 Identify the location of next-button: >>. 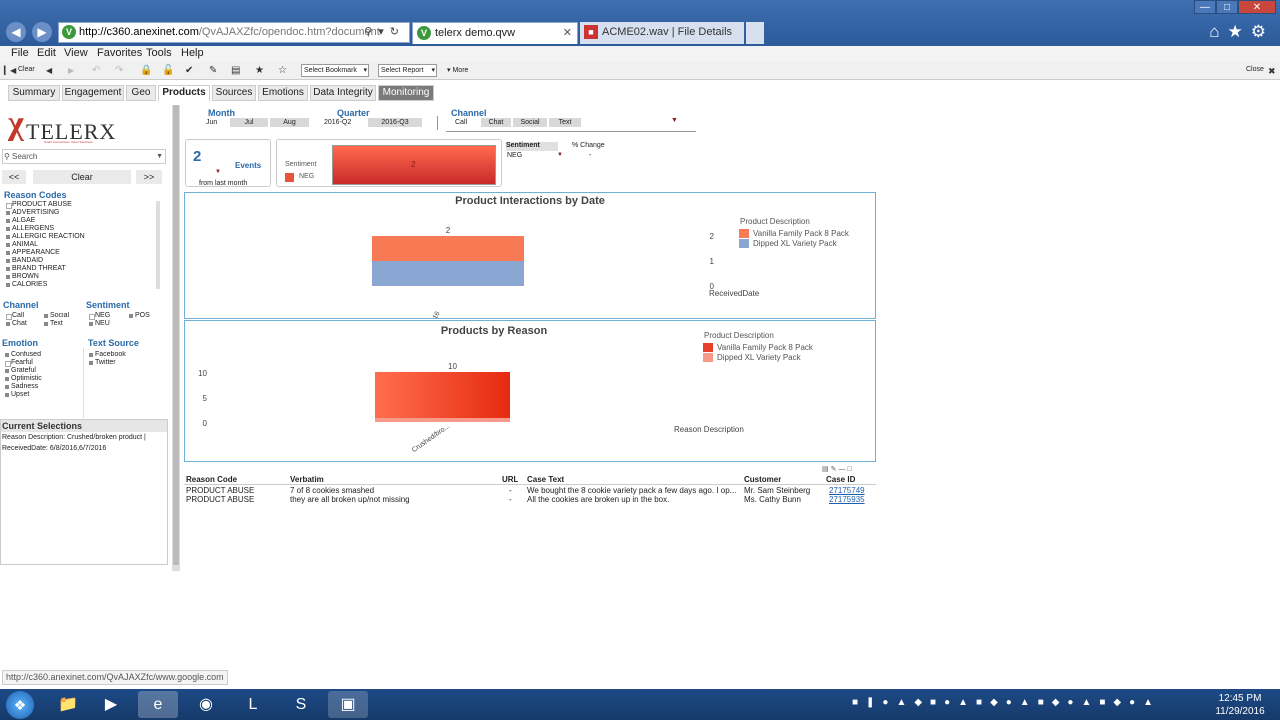
(149, 177).